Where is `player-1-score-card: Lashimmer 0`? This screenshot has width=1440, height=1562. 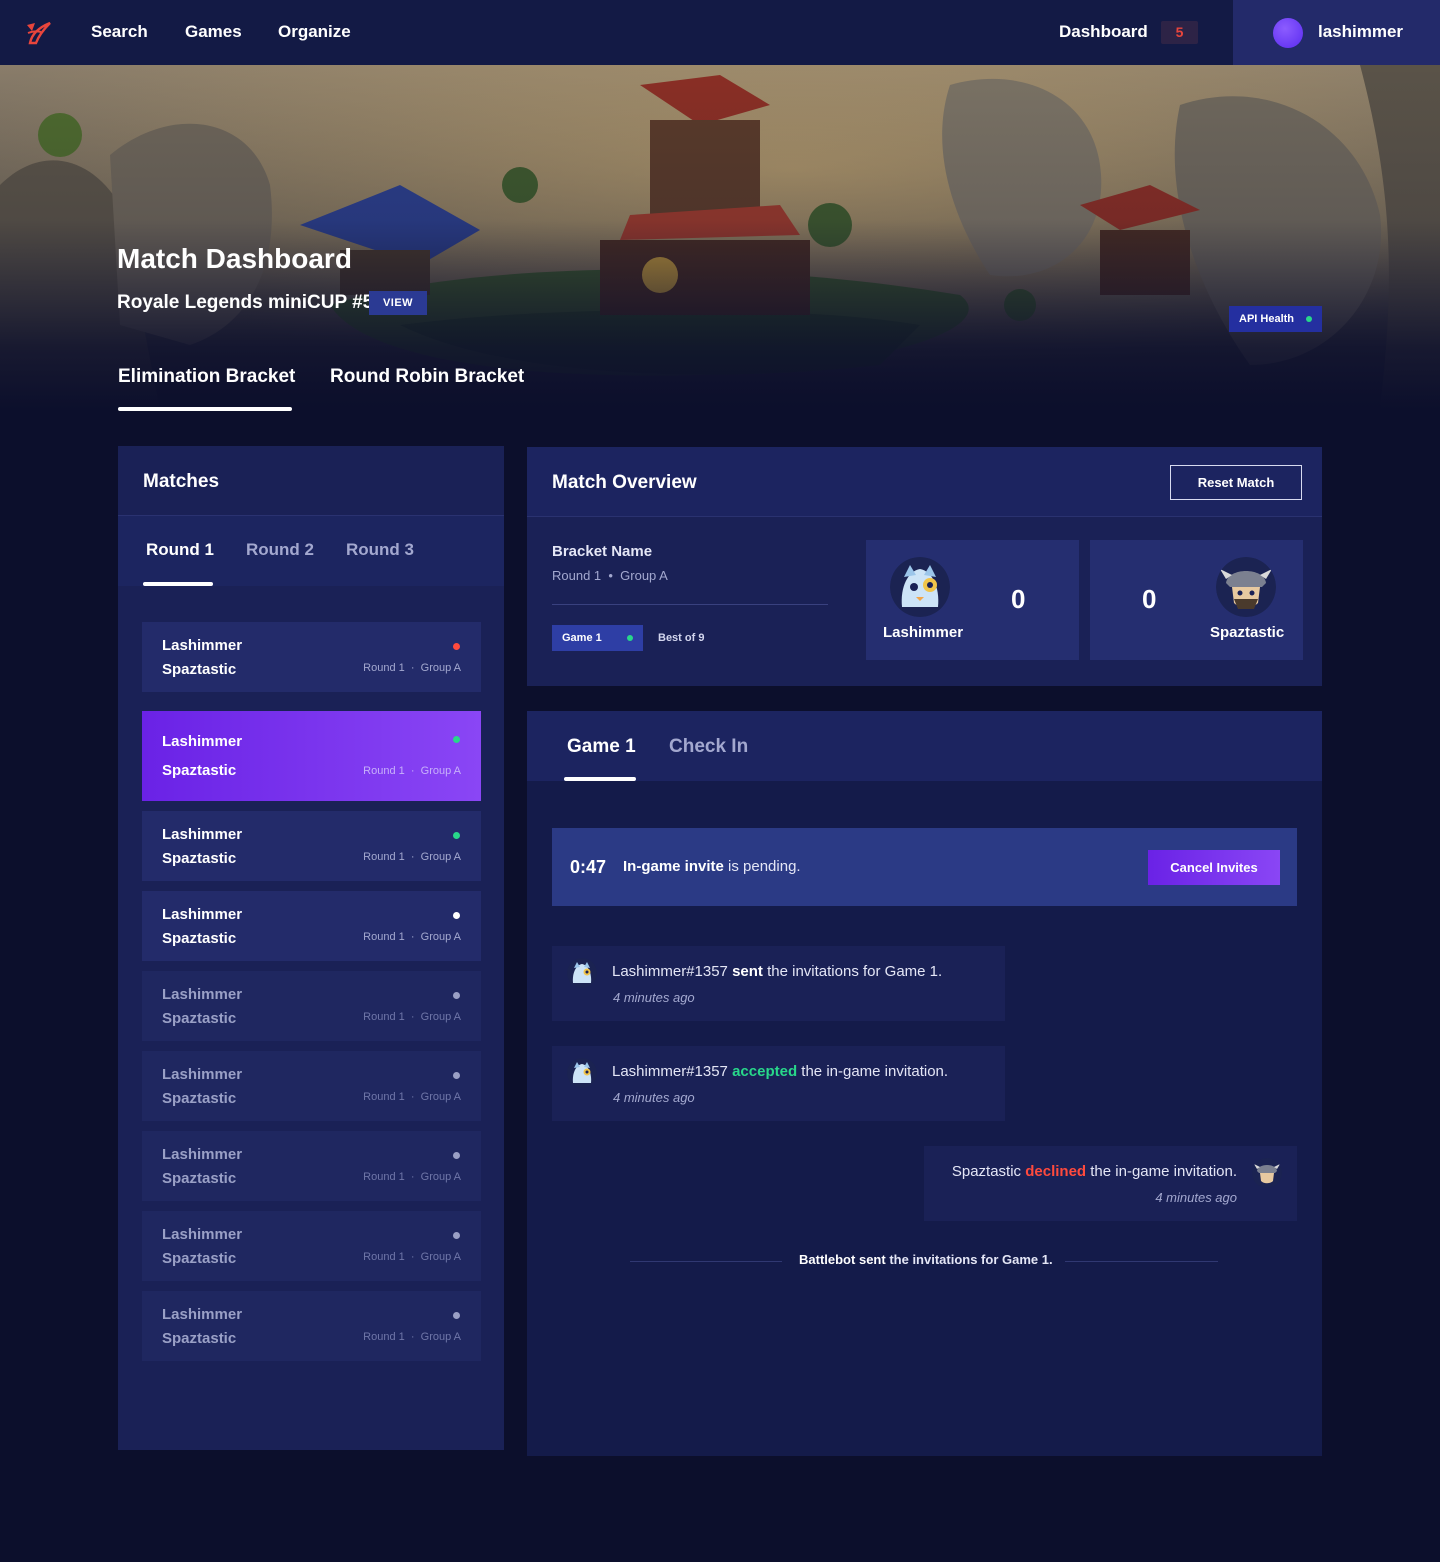 player-1-score-card: Lashimmer 0 is located at coordinates (972, 600).